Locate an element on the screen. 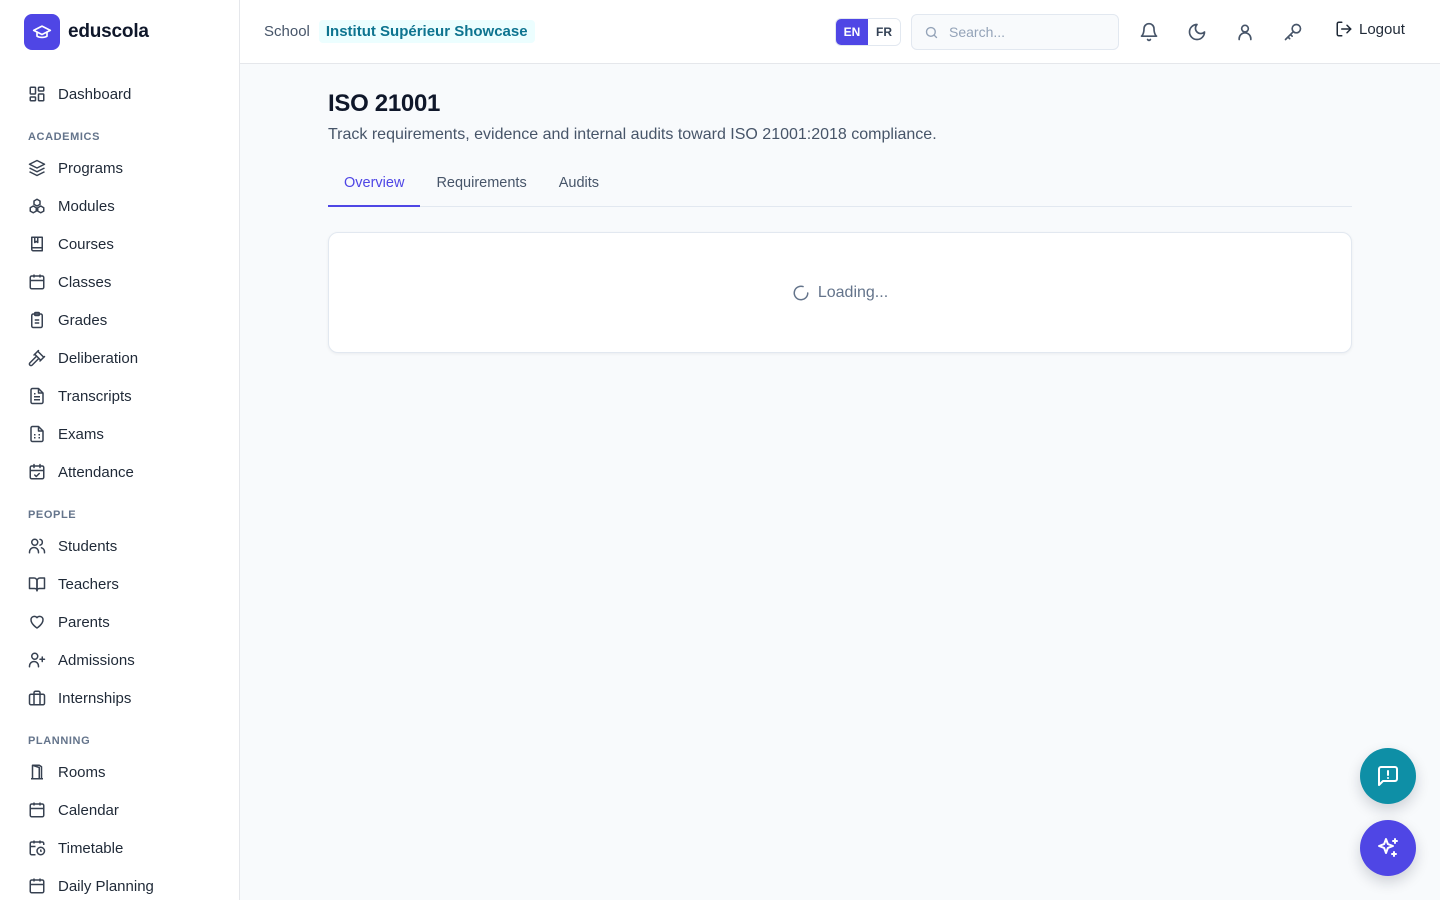  sidebar-item-modules: Modules is located at coordinates (119, 206).